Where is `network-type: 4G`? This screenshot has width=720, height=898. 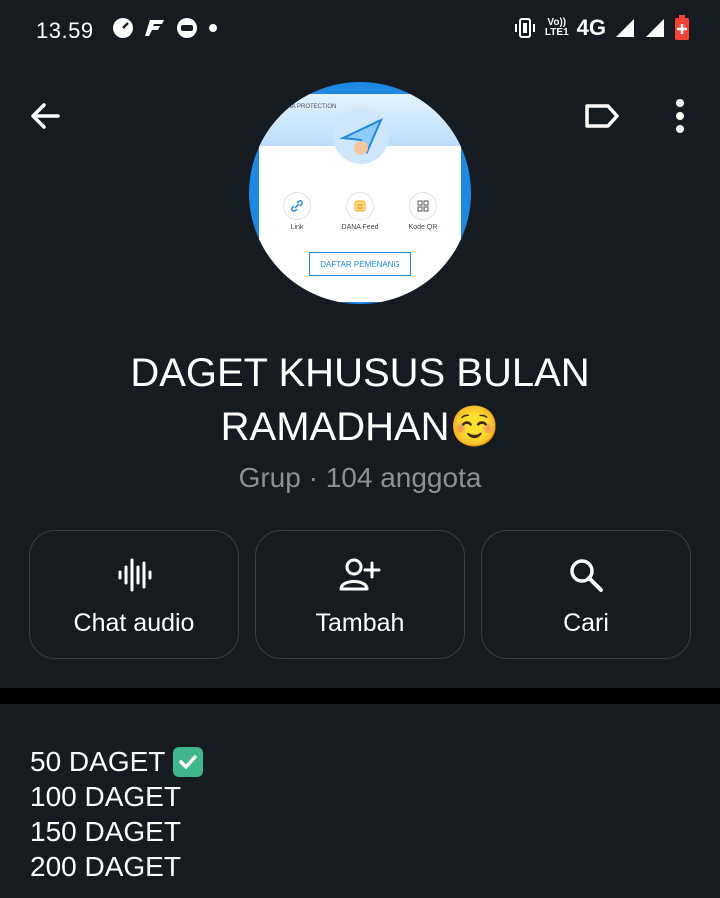 network-type: 4G is located at coordinates (591, 27).